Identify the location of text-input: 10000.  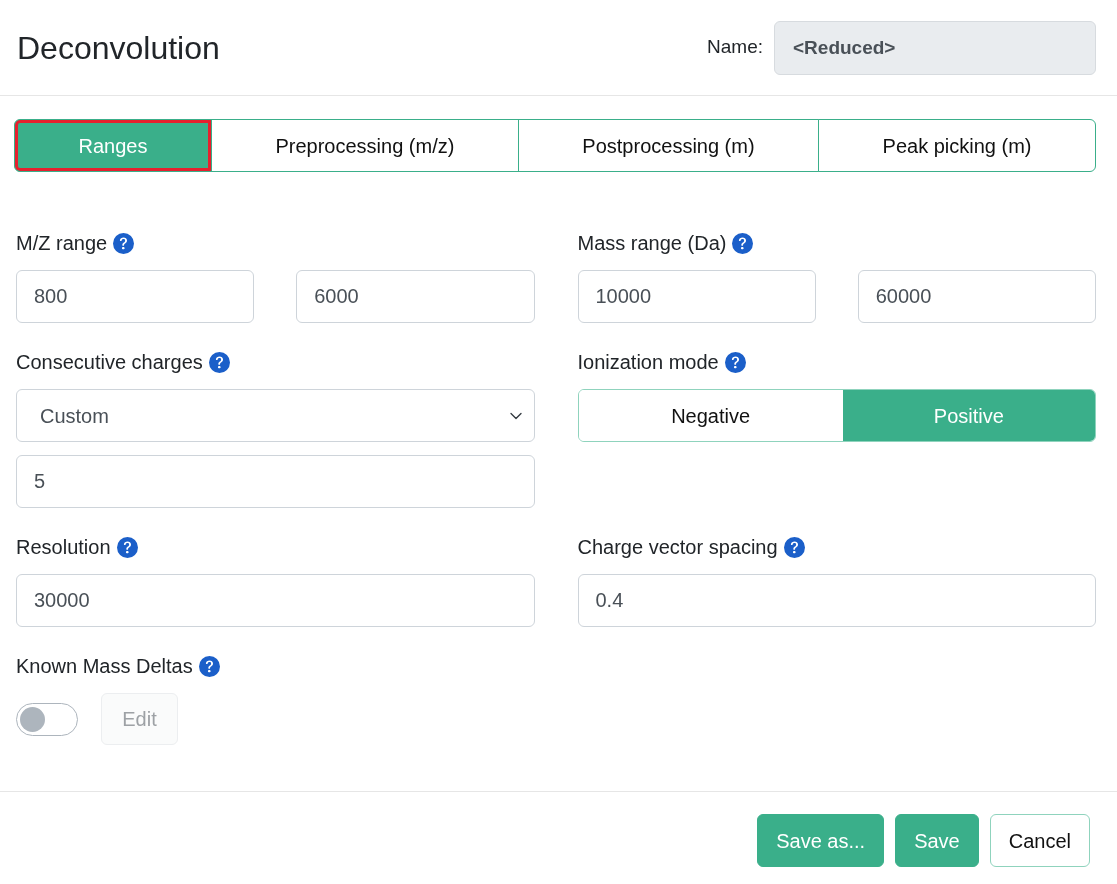
(696, 296).